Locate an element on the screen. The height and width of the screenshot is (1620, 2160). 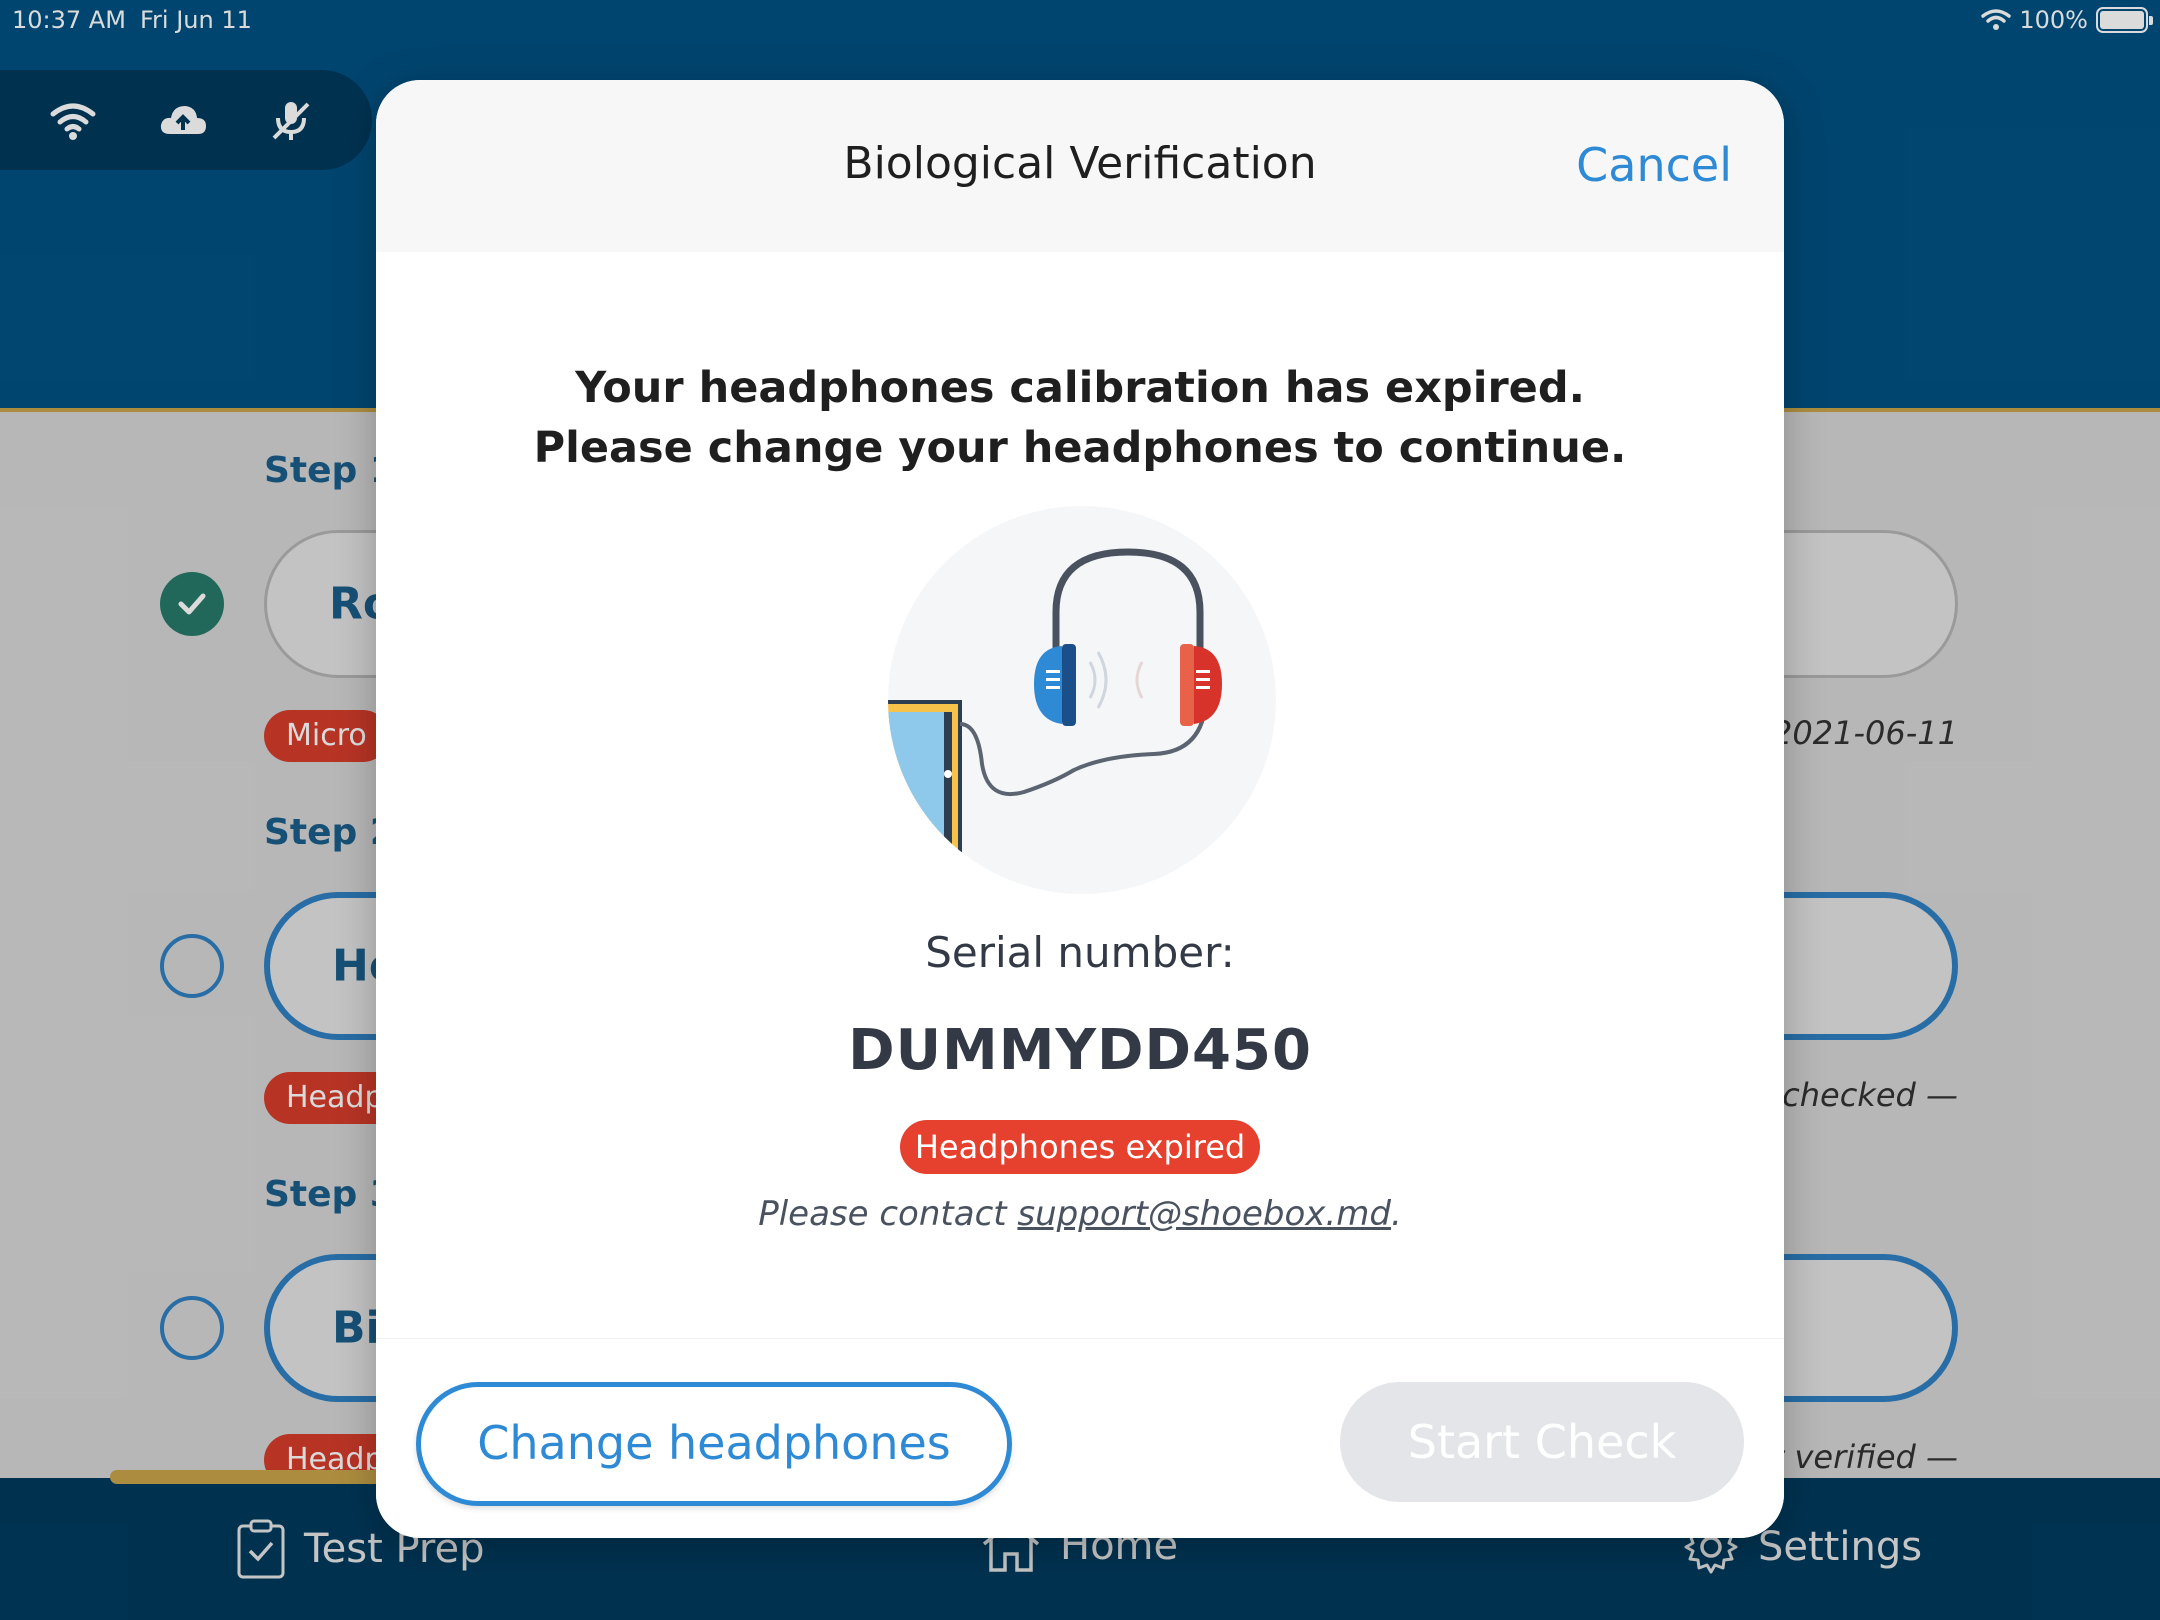
modal-header: Biological Verification Cancel is located at coordinates (1080, 166).